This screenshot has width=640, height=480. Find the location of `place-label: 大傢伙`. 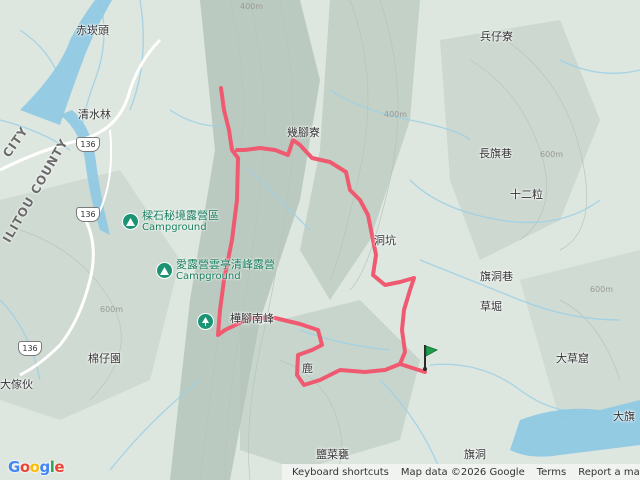

place-label: 大傢伙 is located at coordinates (16, 384).